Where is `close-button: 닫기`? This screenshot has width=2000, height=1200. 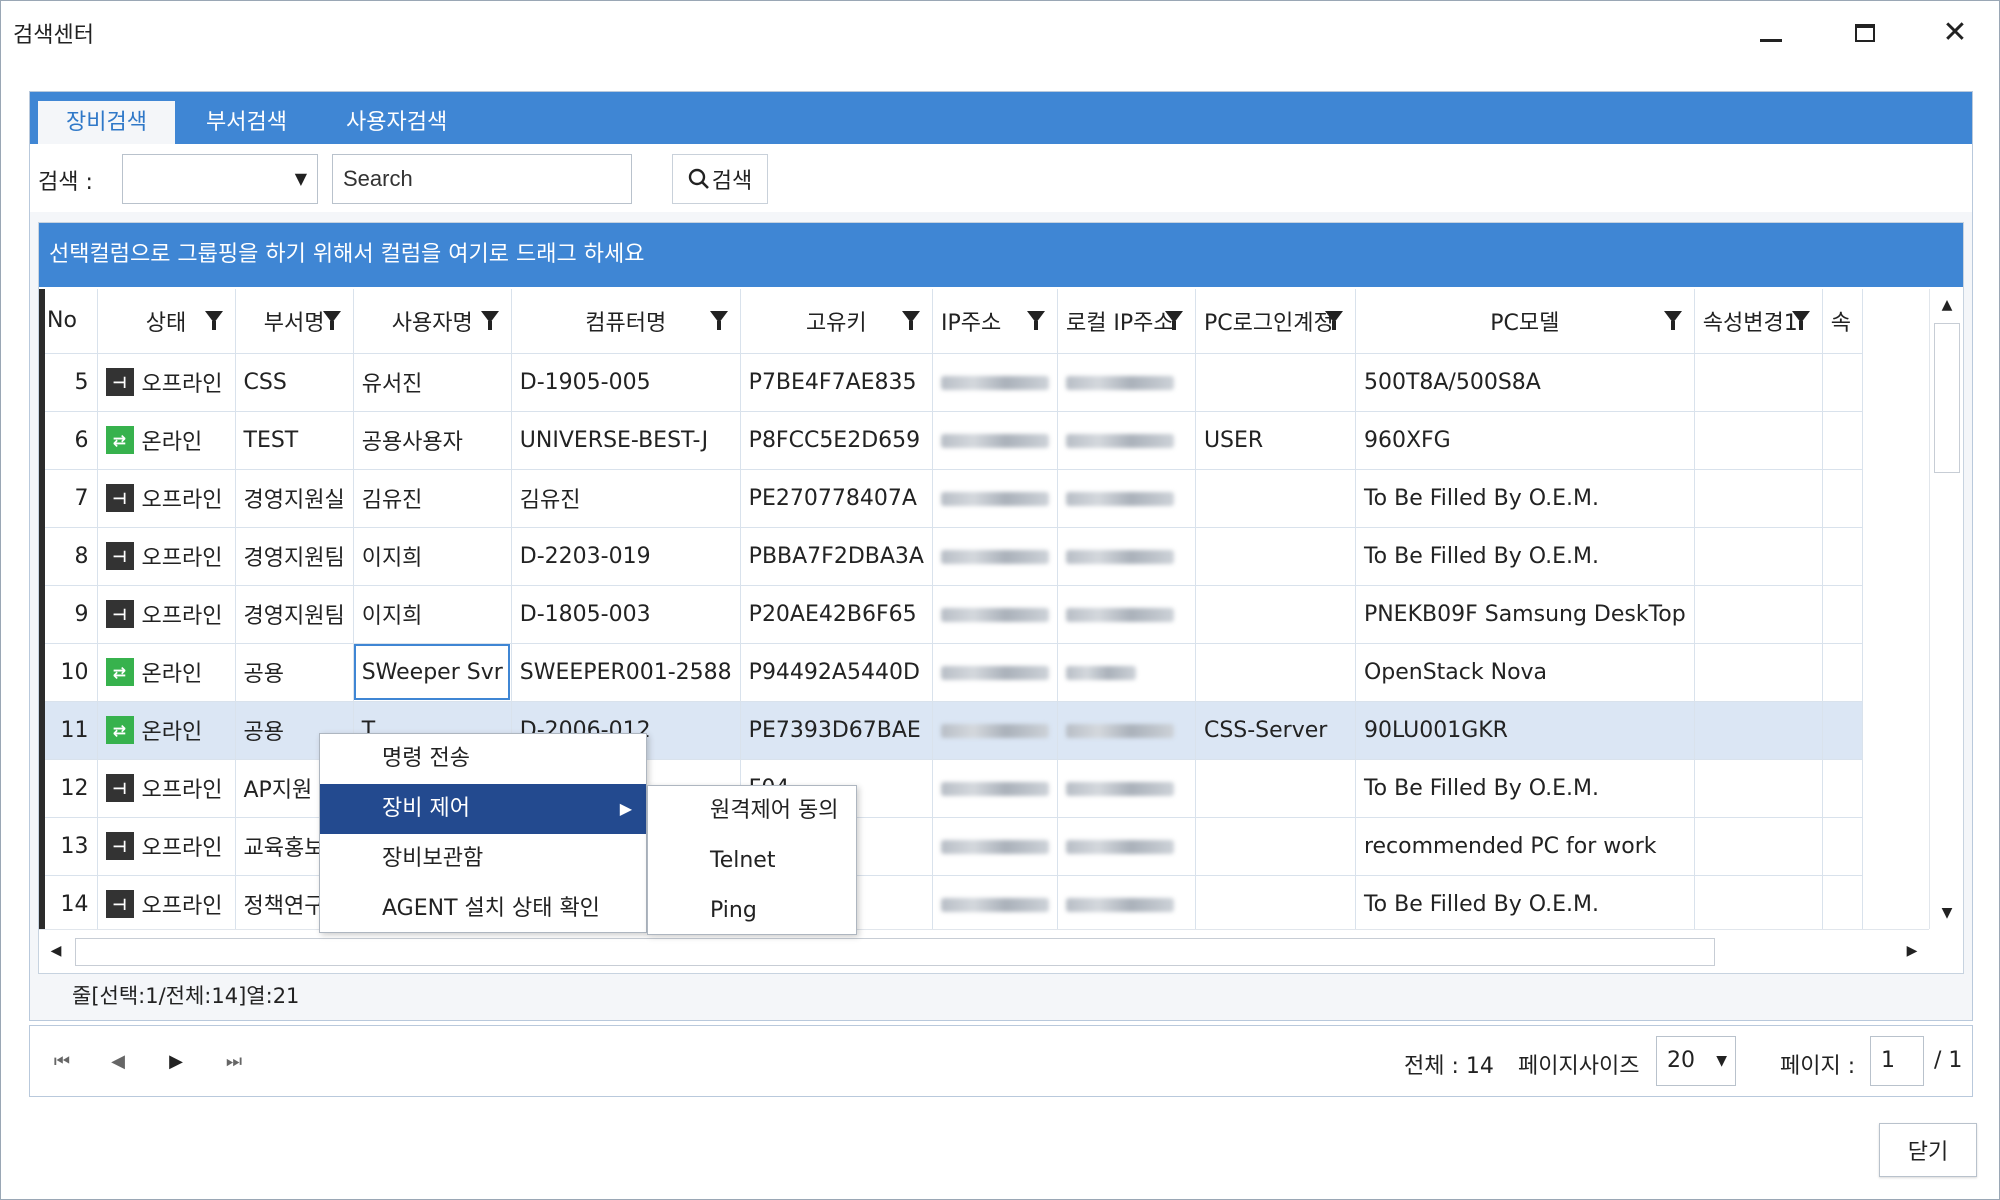
close-button: 닫기 is located at coordinates (1928, 1150).